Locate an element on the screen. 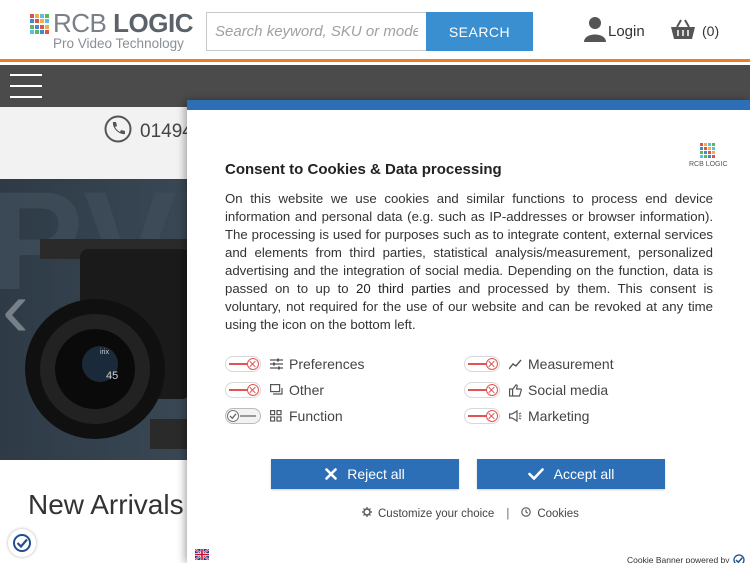  consent-logo: RCB LOGIC is located at coordinates (709, 158).